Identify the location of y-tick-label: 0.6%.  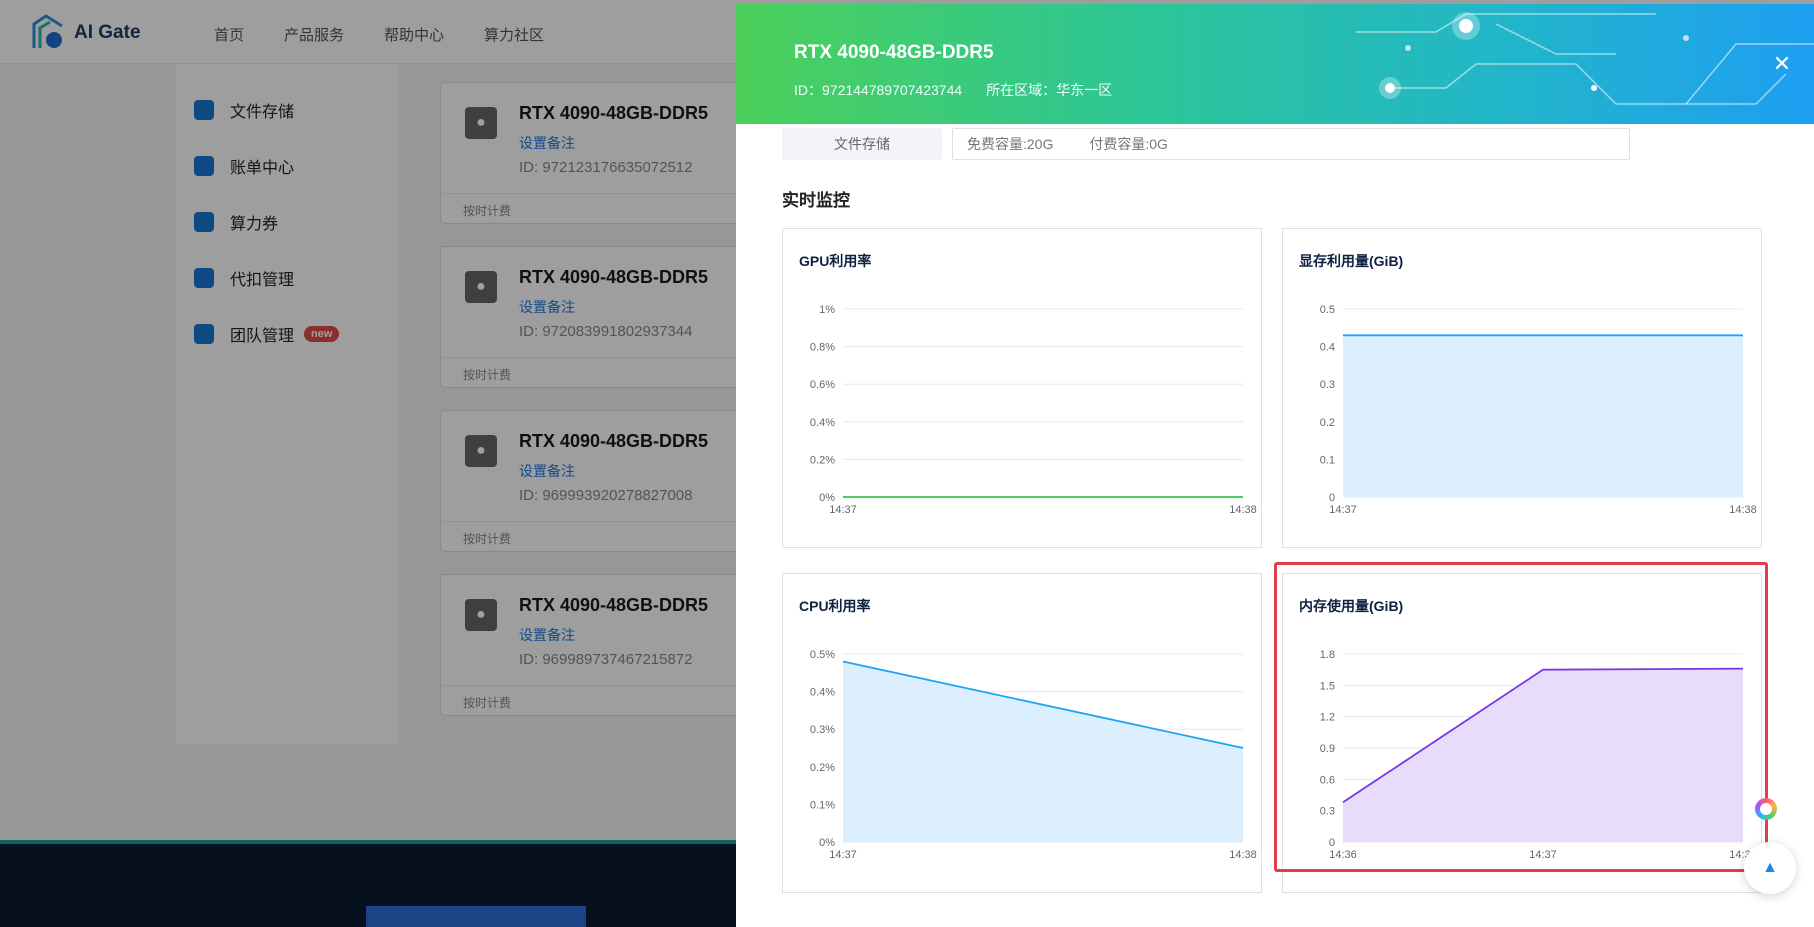
(822, 385).